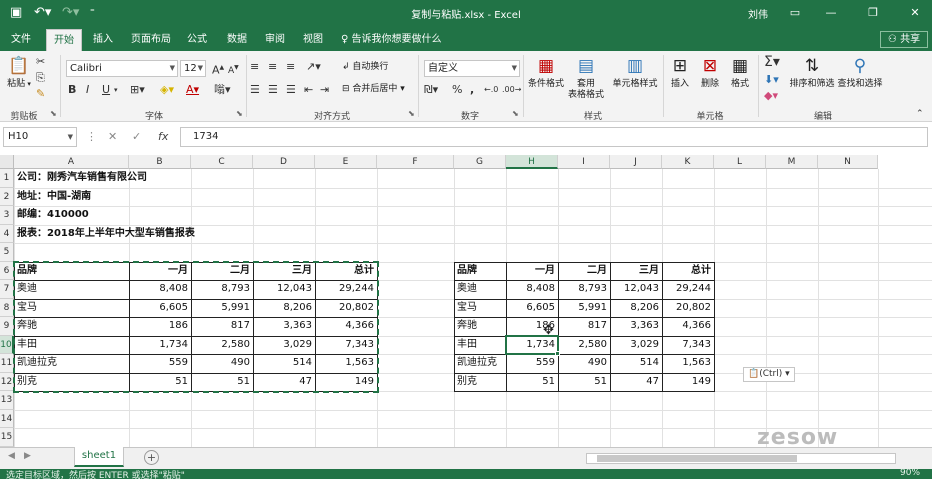 This screenshot has height=479, width=932. I want to click on pasted-table-cell: 5,991, so click(584, 308).